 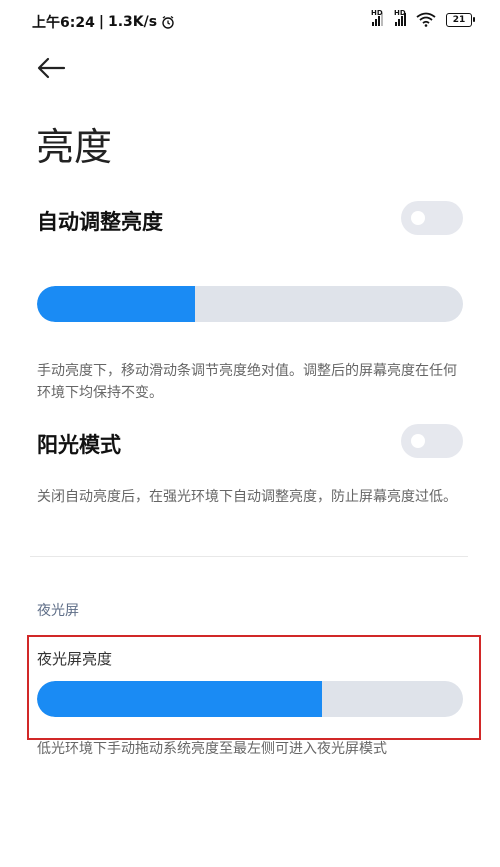 I want to click on network-speed: 1.3K/s, so click(x=132, y=22).